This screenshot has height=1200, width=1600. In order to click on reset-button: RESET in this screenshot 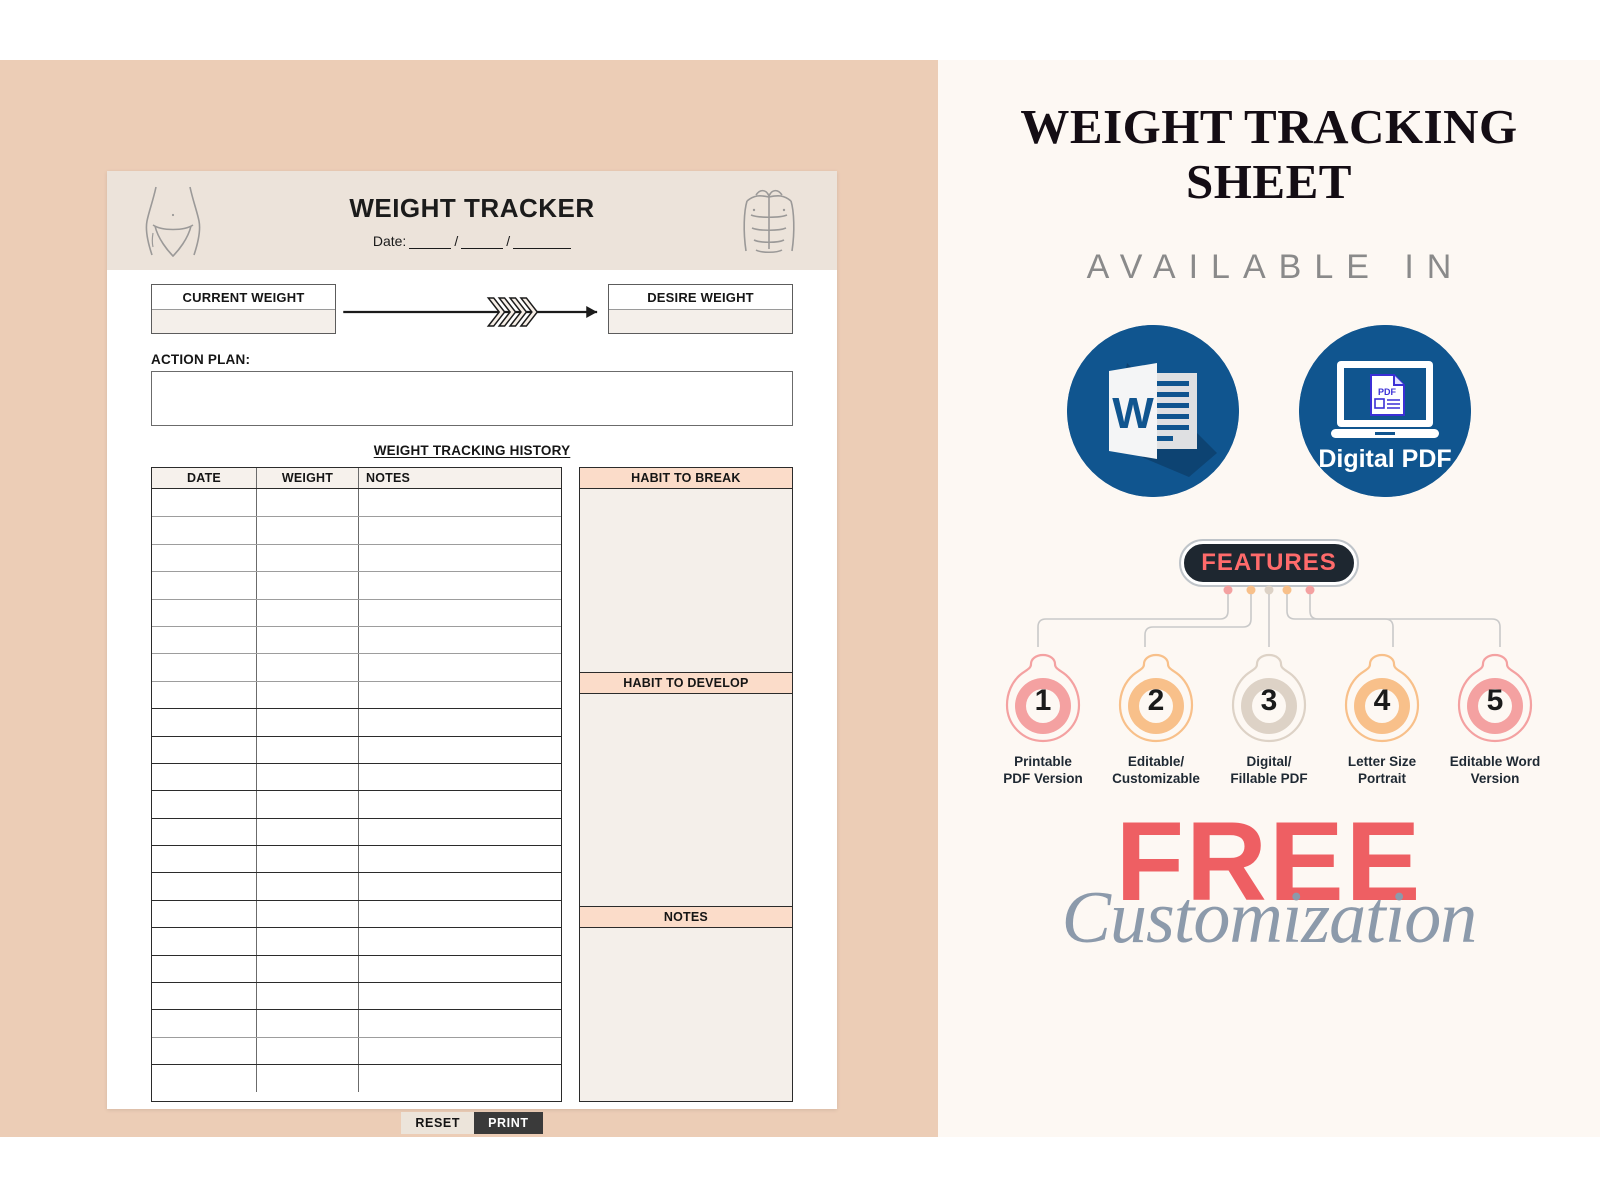, I will do `click(438, 1123)`.